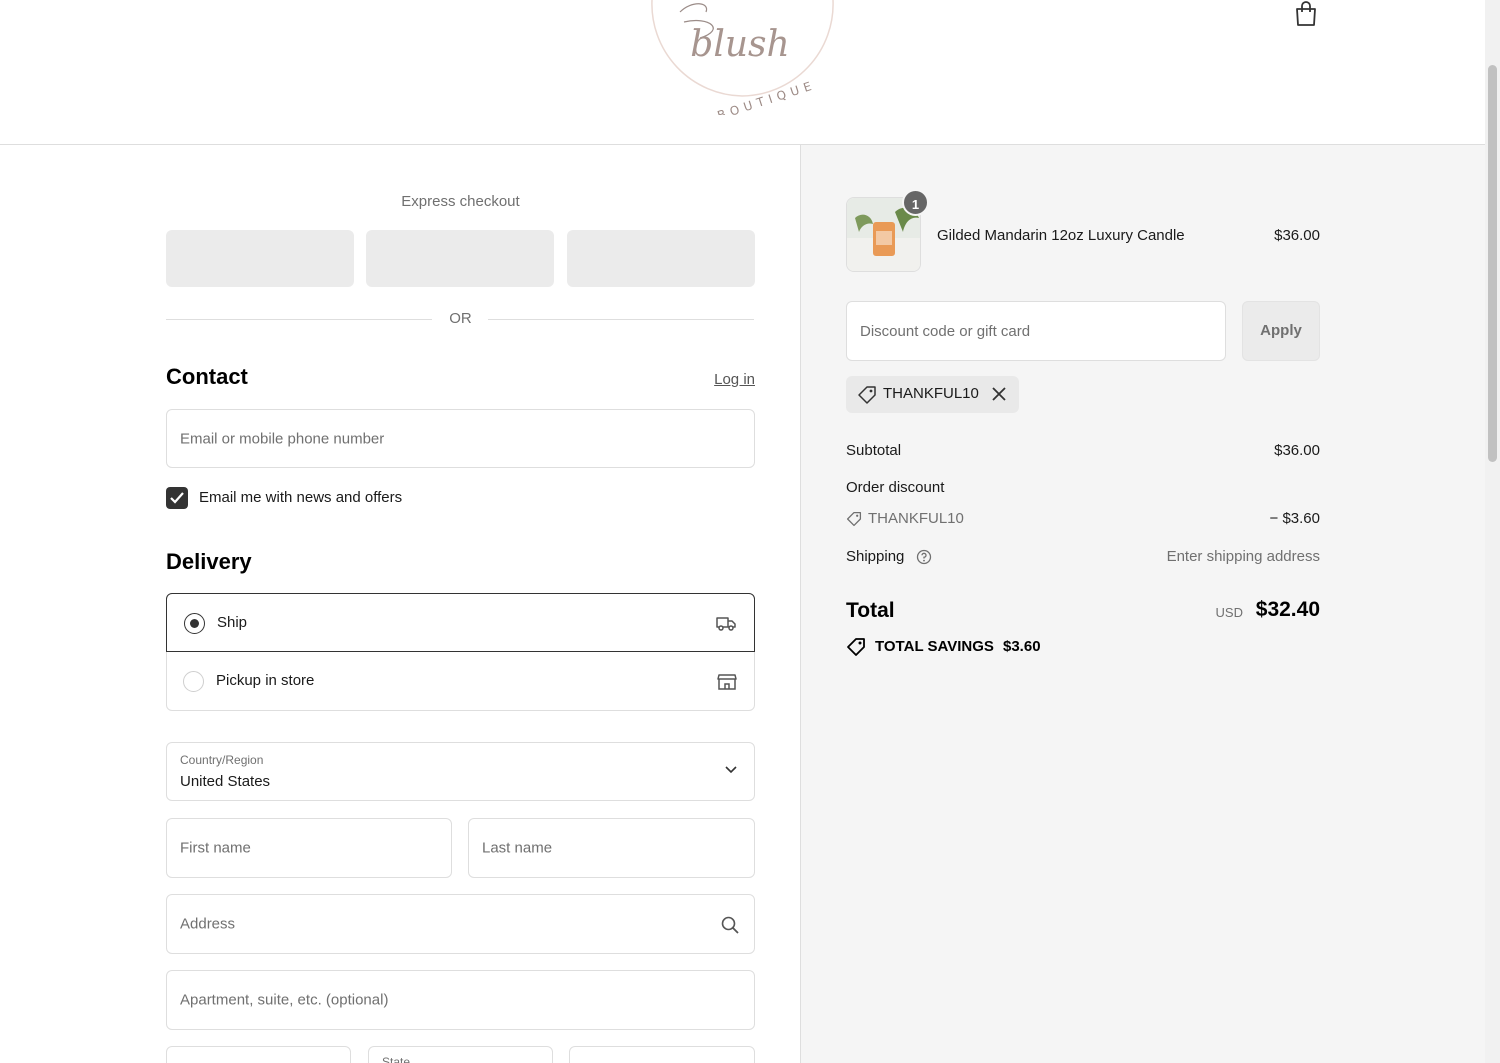  I want to click on discount-code-input: Discount code or gift card, so click(1036, 331).